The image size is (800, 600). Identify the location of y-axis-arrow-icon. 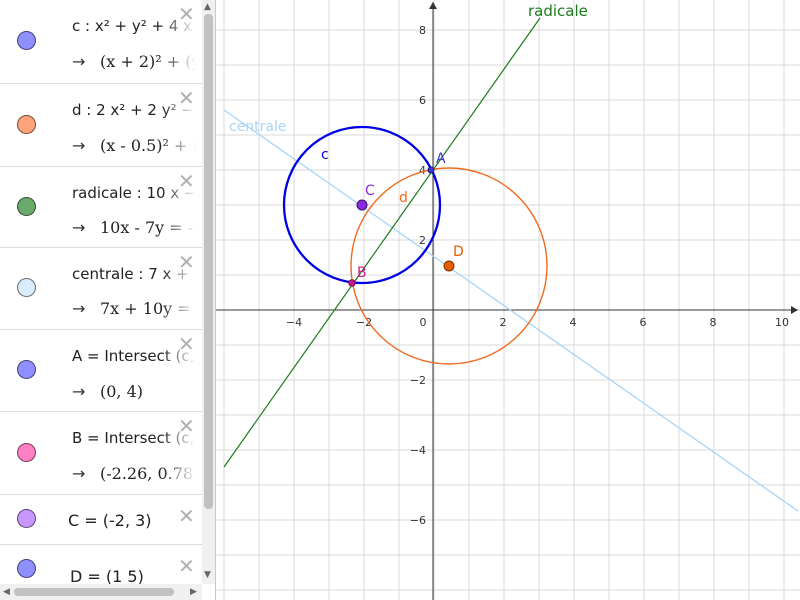
(433, 5).